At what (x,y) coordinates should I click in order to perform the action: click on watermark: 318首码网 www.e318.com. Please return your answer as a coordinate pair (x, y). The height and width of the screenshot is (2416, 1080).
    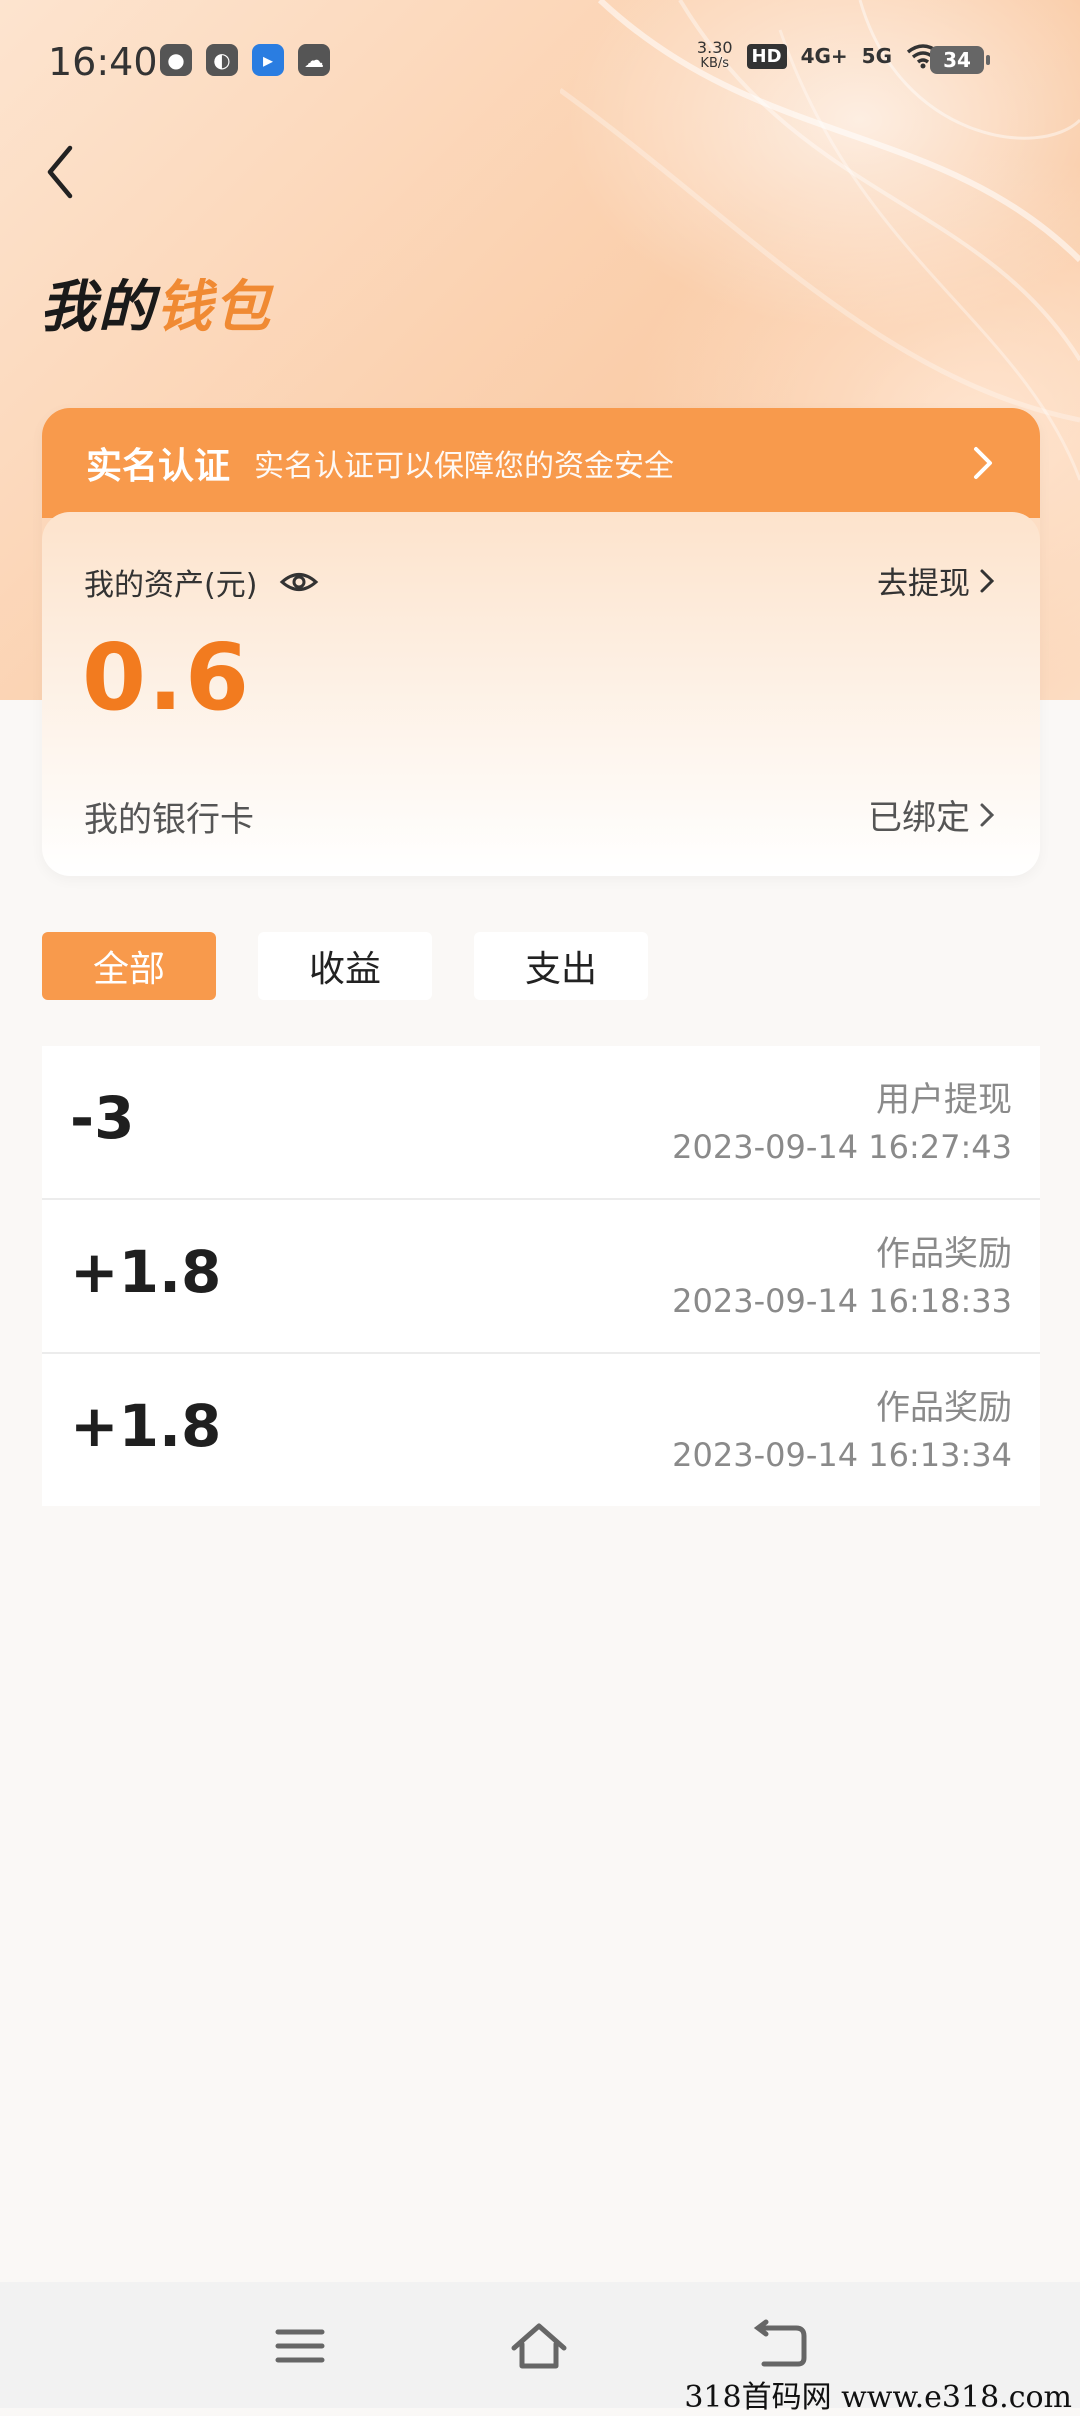
    Looking at the image, I should click on (878, 2397).